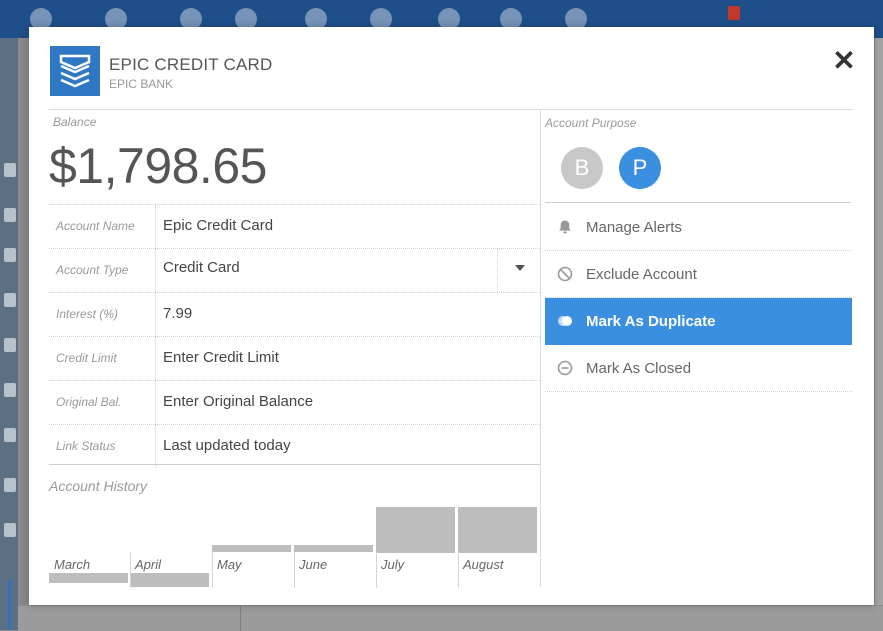 The width and height of the screenshot is (883, 631). Describe the element at coordinates (698, 368) in the screenshot. I see `mark-as-closed-button: Mark As Closed` at that location.